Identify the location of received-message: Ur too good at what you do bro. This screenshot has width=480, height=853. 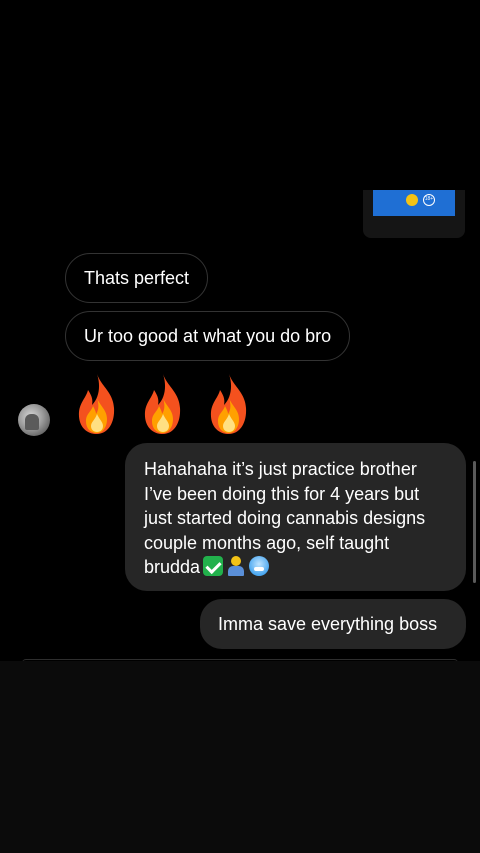
(208, 336).